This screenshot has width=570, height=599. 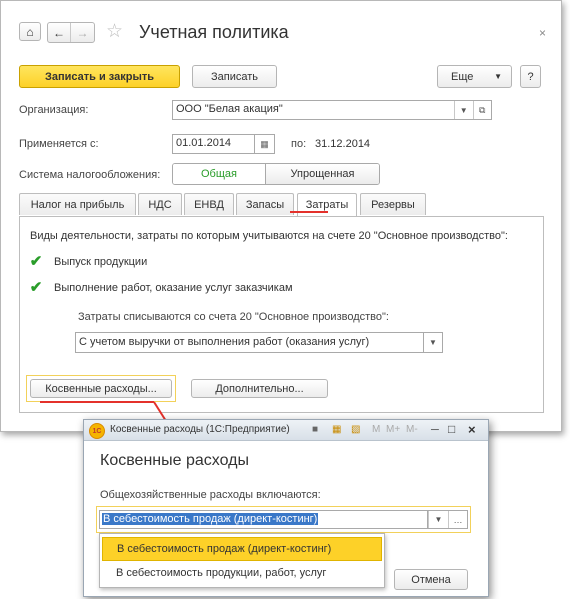 I want to click on general-expenses-selected-text: В себестоимость продаж (директ-костинг), so click(x=210, y=519).